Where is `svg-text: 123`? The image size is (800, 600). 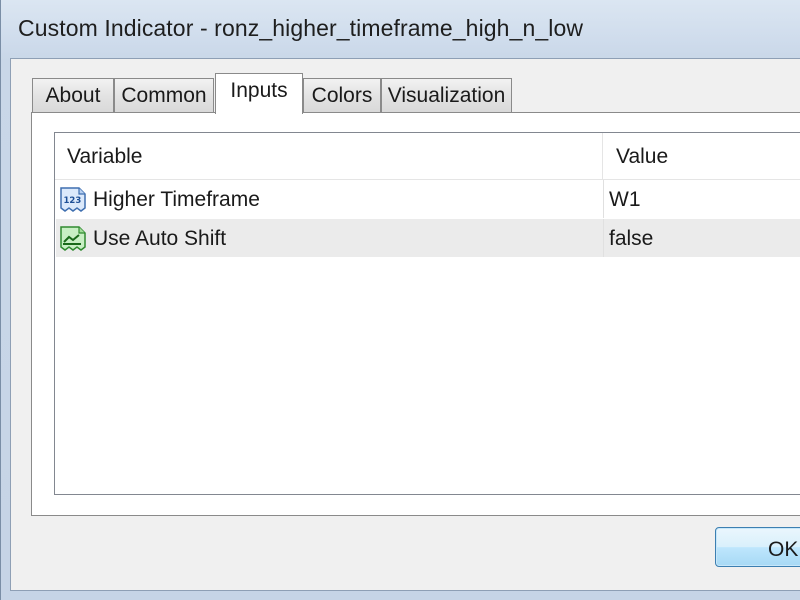 svg-text: 123 is located at coordinates (73, 201).